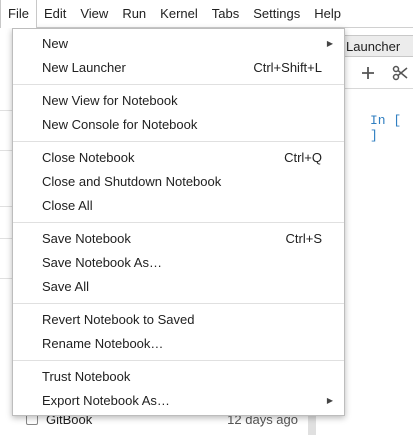 This screenshot has height=435, width=413. I want to click on scissors-icon, so click(400, 73).